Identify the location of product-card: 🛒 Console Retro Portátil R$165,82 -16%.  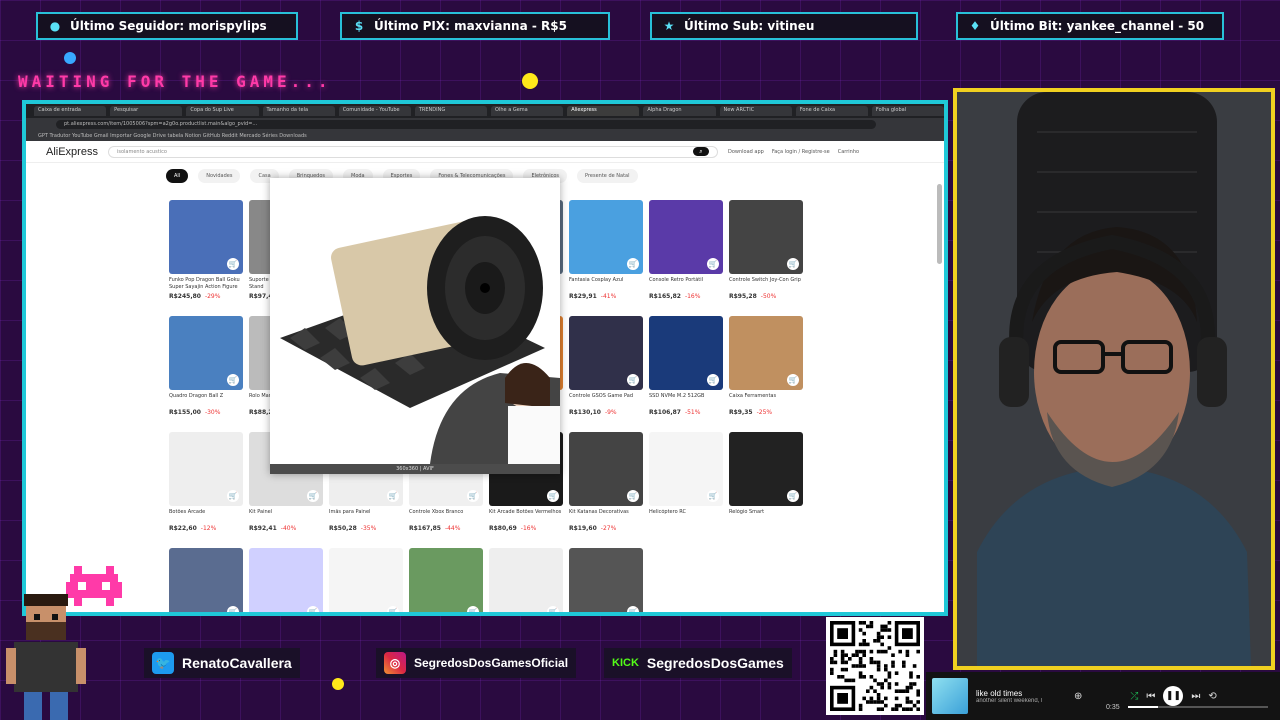
(686, 258).